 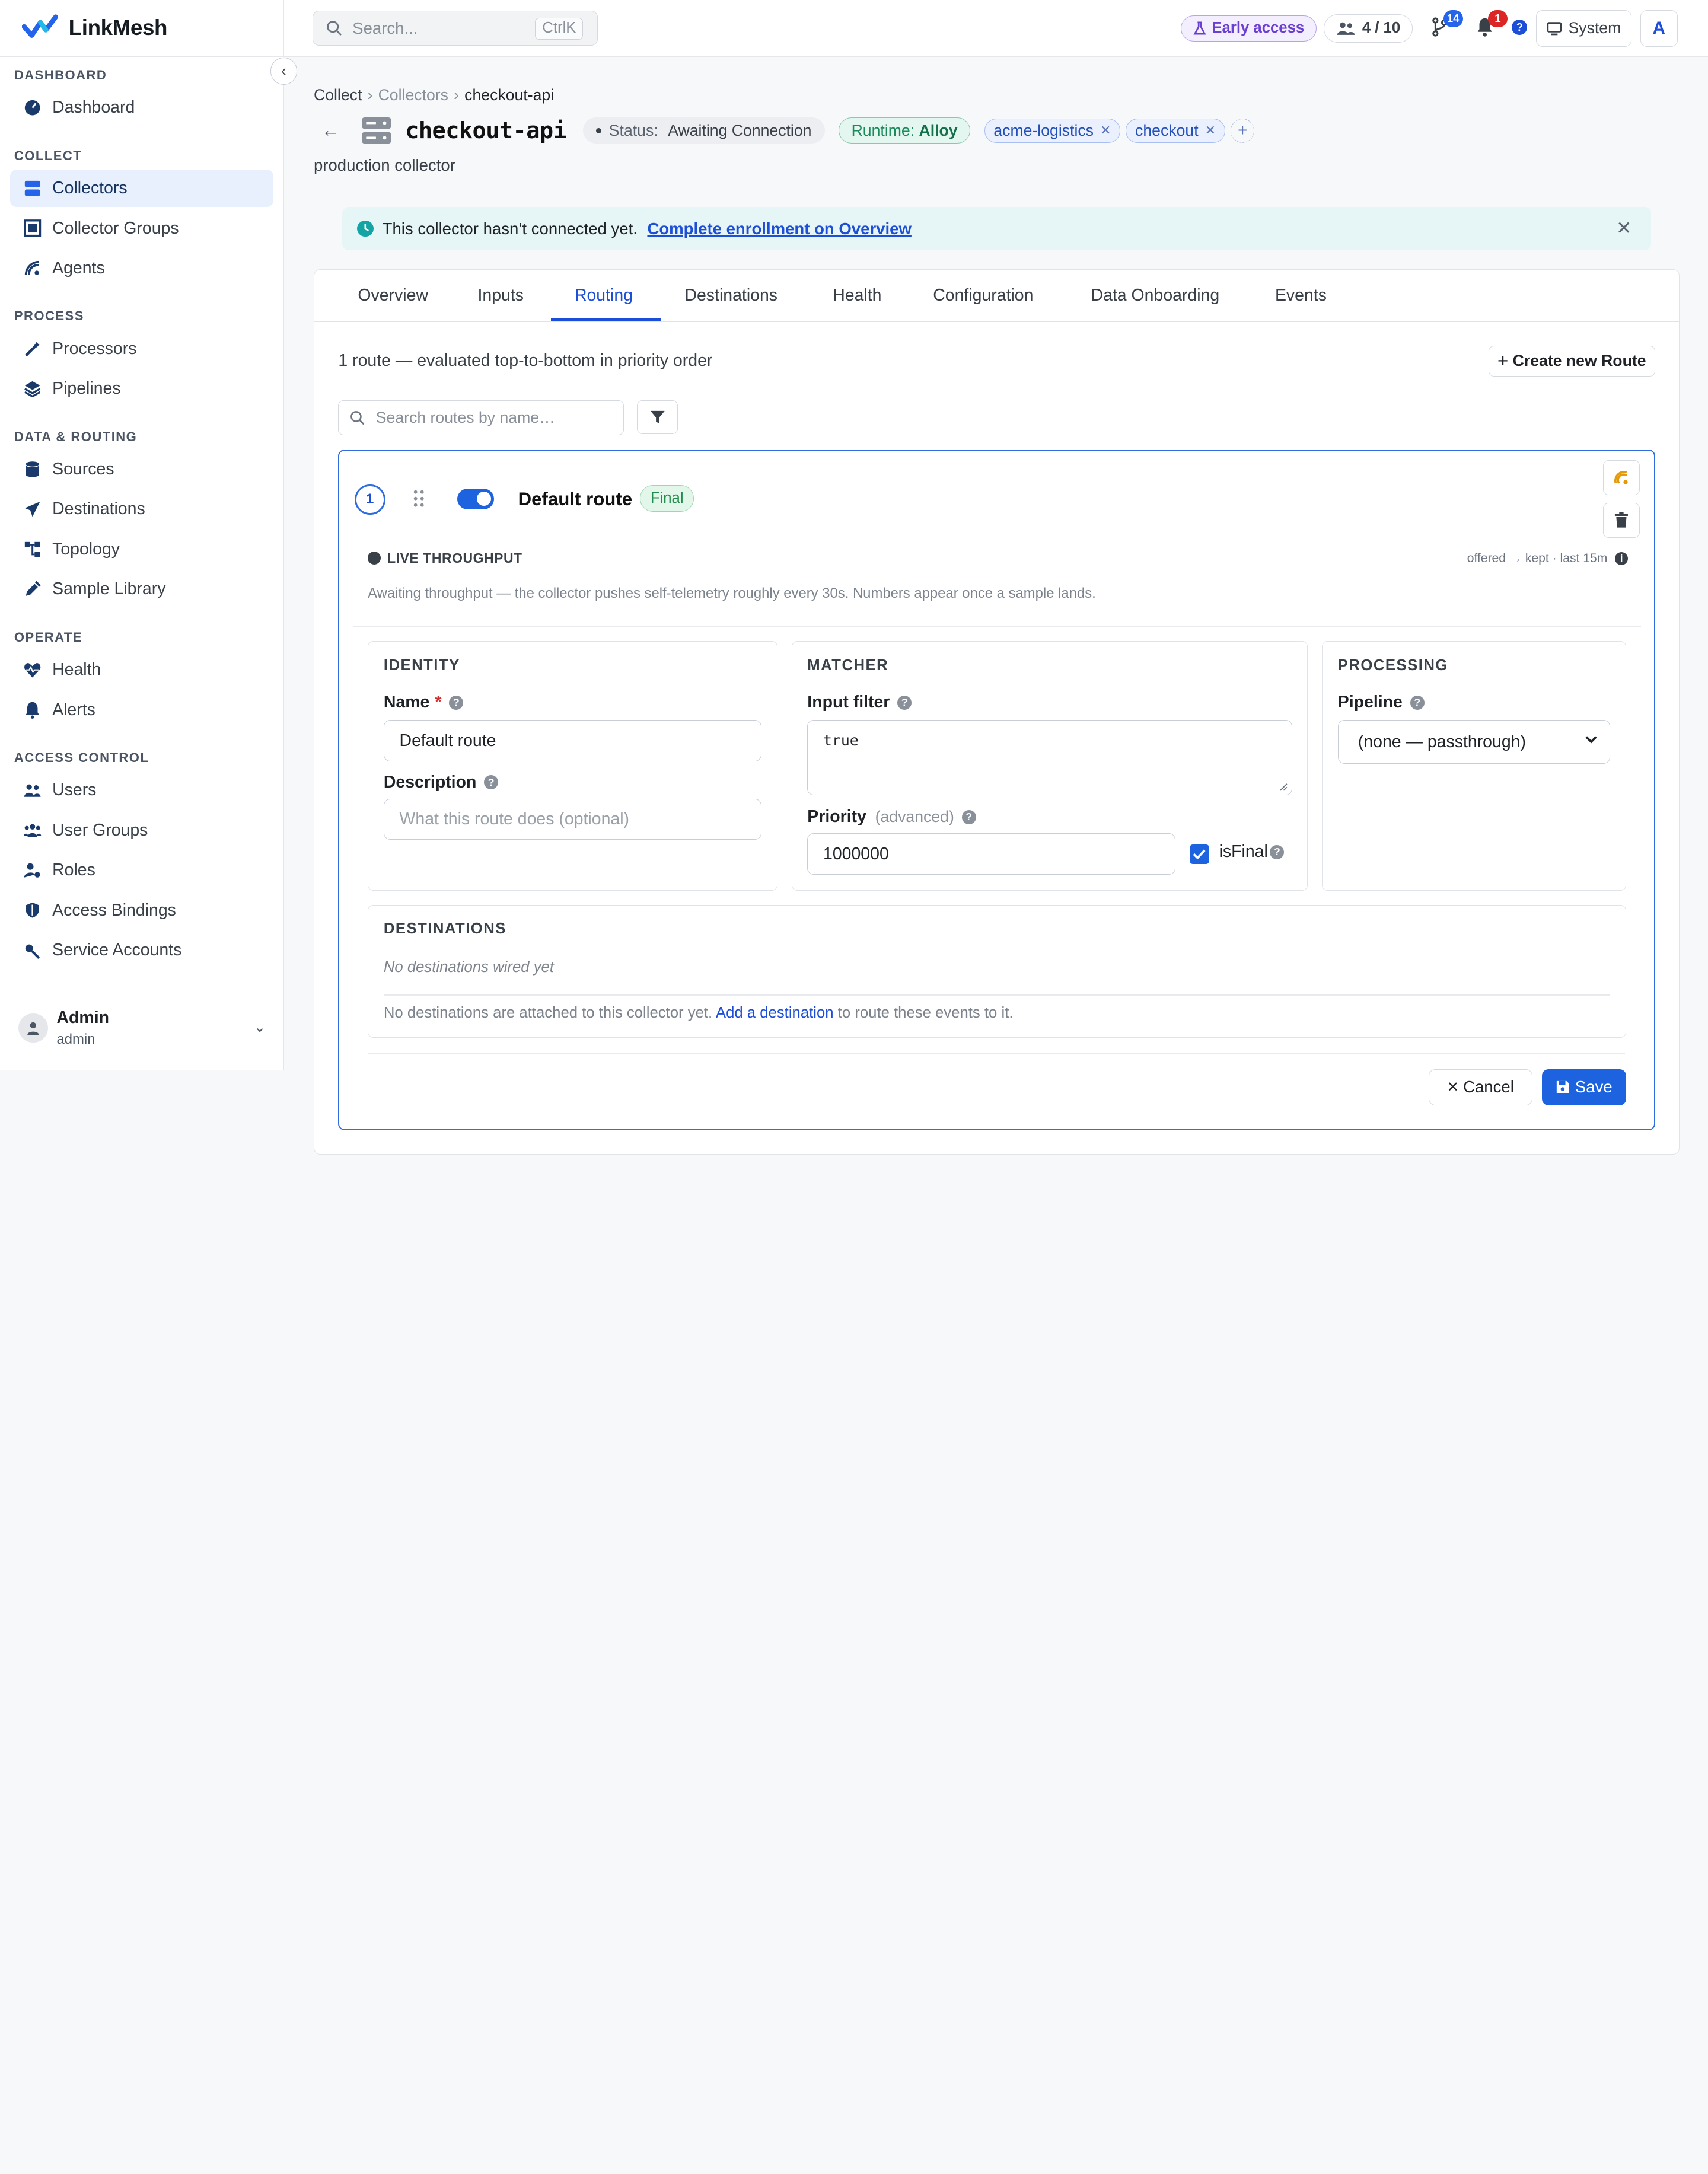 I want to click on sidebar-item-pipelines: Pipelines, so click(x=142, y=389).